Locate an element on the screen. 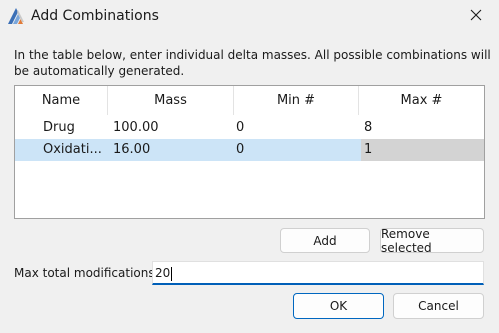 The height and width of the screenshot is (333, 499). window-title: Add Combinations is located at coordinates (95, 16).